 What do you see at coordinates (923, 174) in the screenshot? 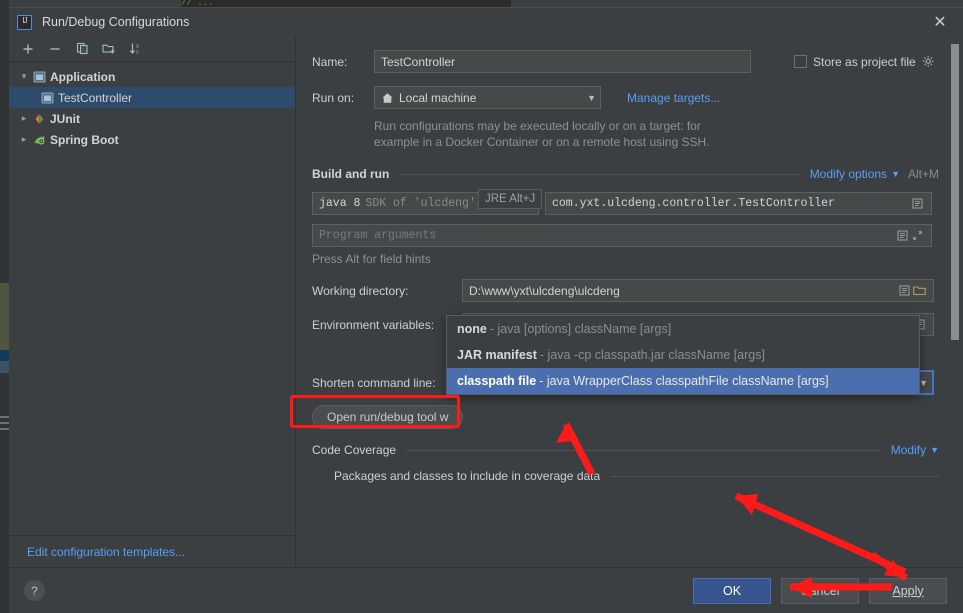
I see `modify-options-shortcut: Alt+M` at bounding box center [923, 174].